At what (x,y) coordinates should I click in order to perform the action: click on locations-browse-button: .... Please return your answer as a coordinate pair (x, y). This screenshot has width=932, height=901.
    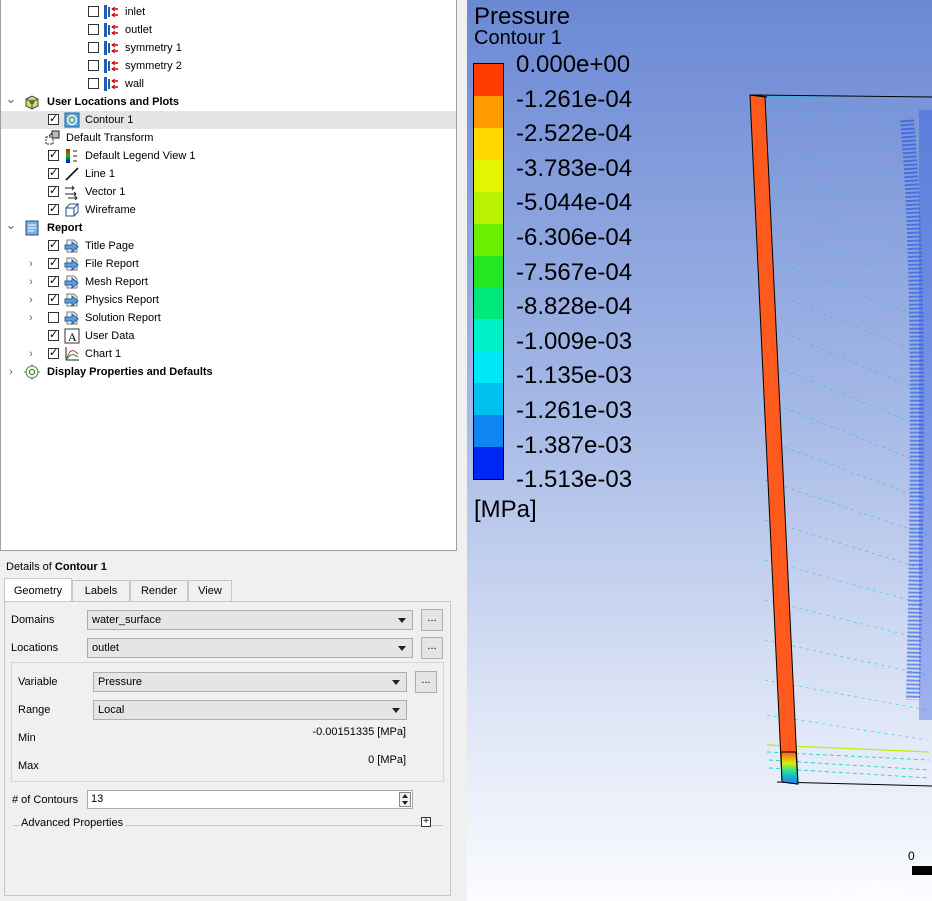
    Looking at the image, I should click on (432, 648).